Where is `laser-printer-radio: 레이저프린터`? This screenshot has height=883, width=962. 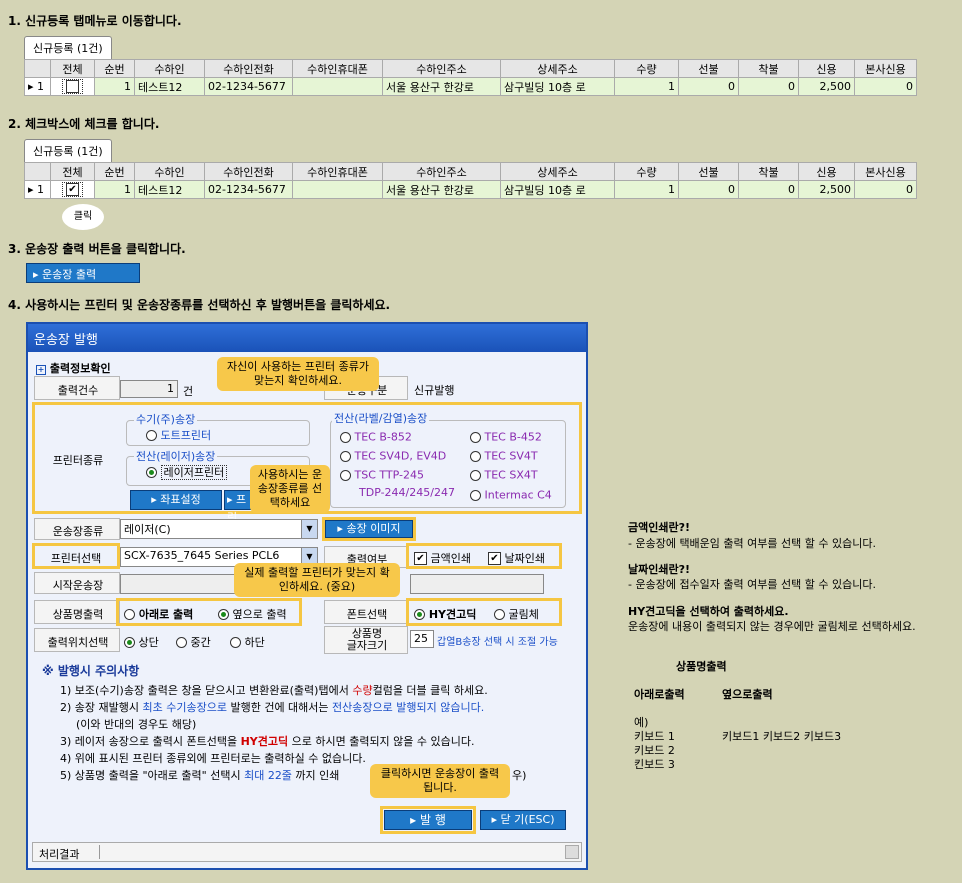 laser-printer-radio: 레이저프린터 is located at coordinates (187, 472).